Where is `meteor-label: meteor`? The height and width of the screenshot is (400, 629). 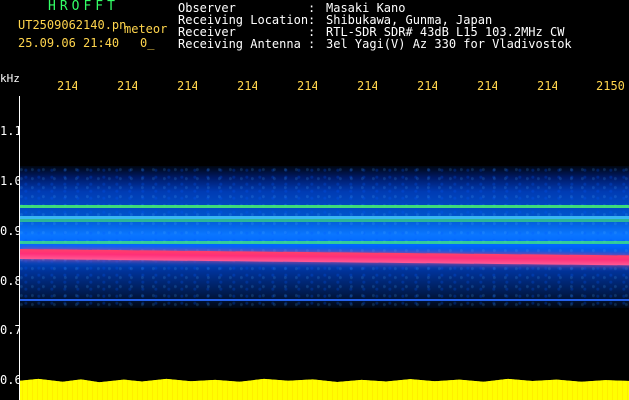
meteor-label: meteor is located at coordinates (146, 29).